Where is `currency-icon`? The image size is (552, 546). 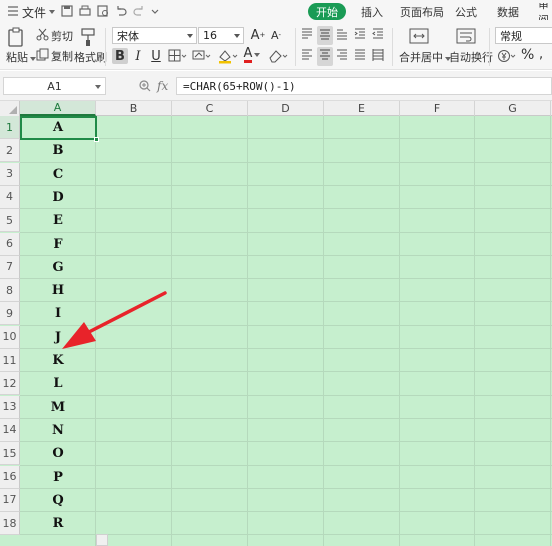
currency-icon is located at coordinates (507, 57).